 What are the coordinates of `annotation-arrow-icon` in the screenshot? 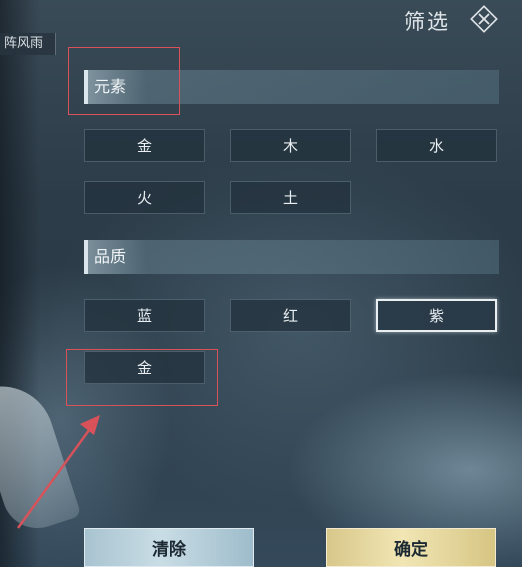 It's located at (58, 472).